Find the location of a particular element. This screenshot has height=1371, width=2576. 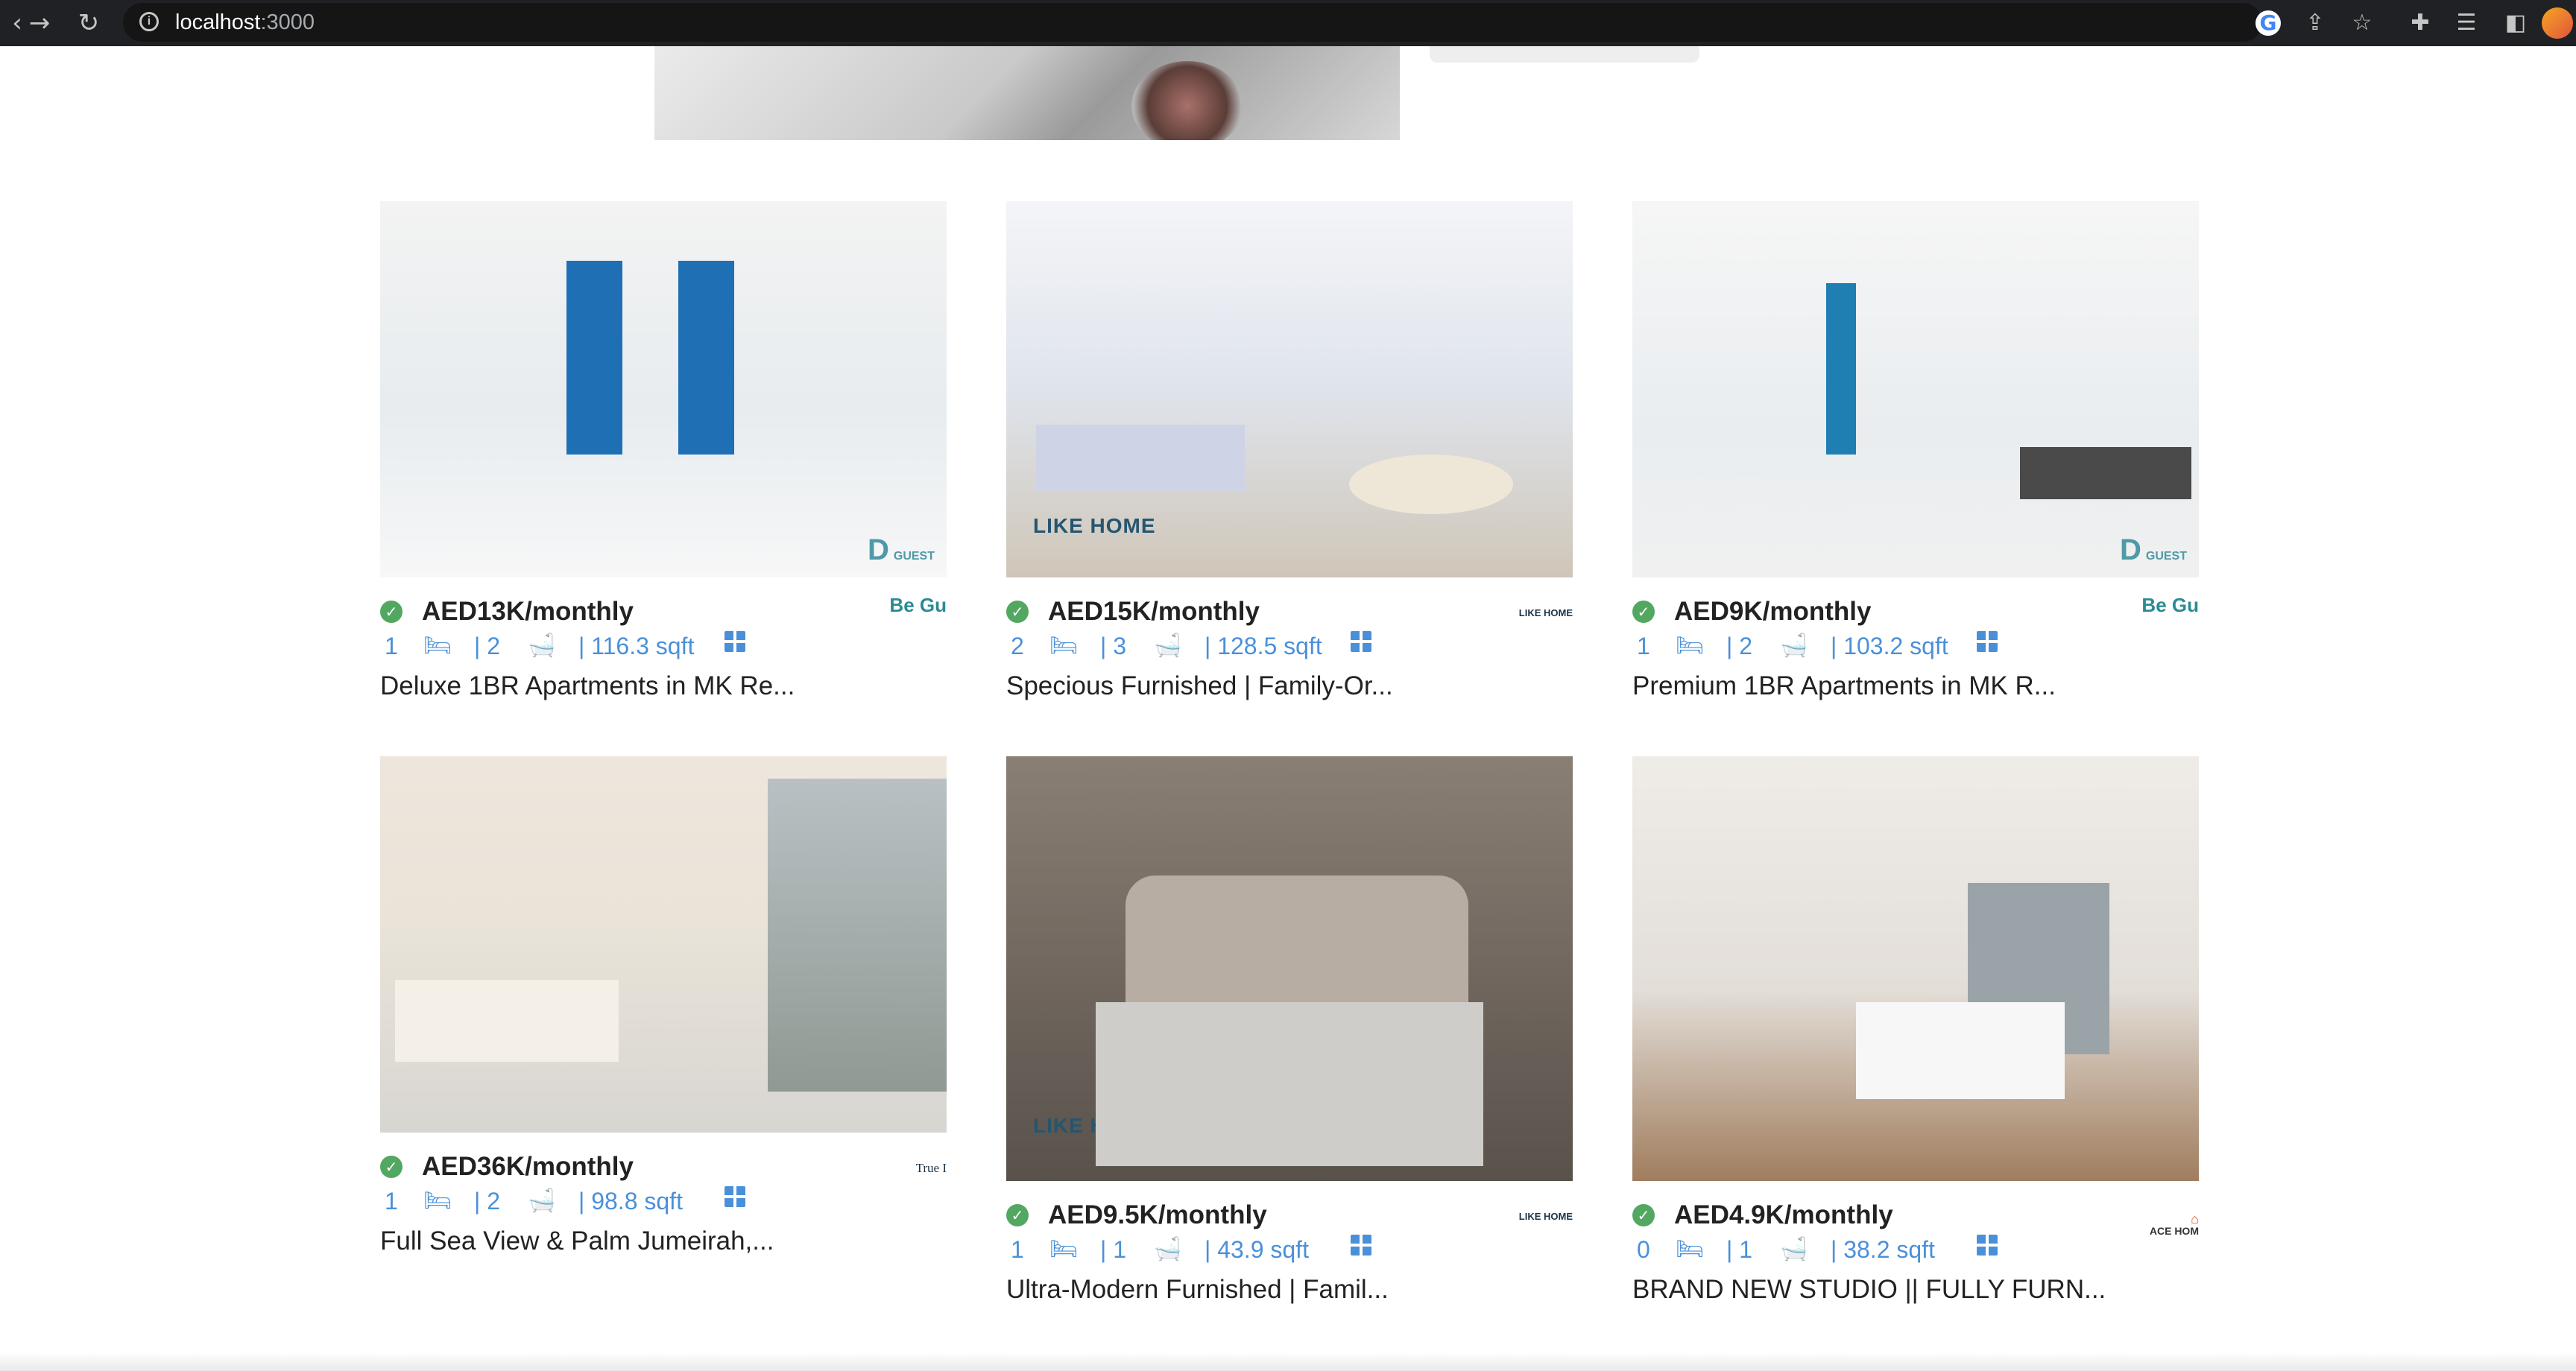

area-size: | 103.2 sqft is located at coordinates (1890, 646).